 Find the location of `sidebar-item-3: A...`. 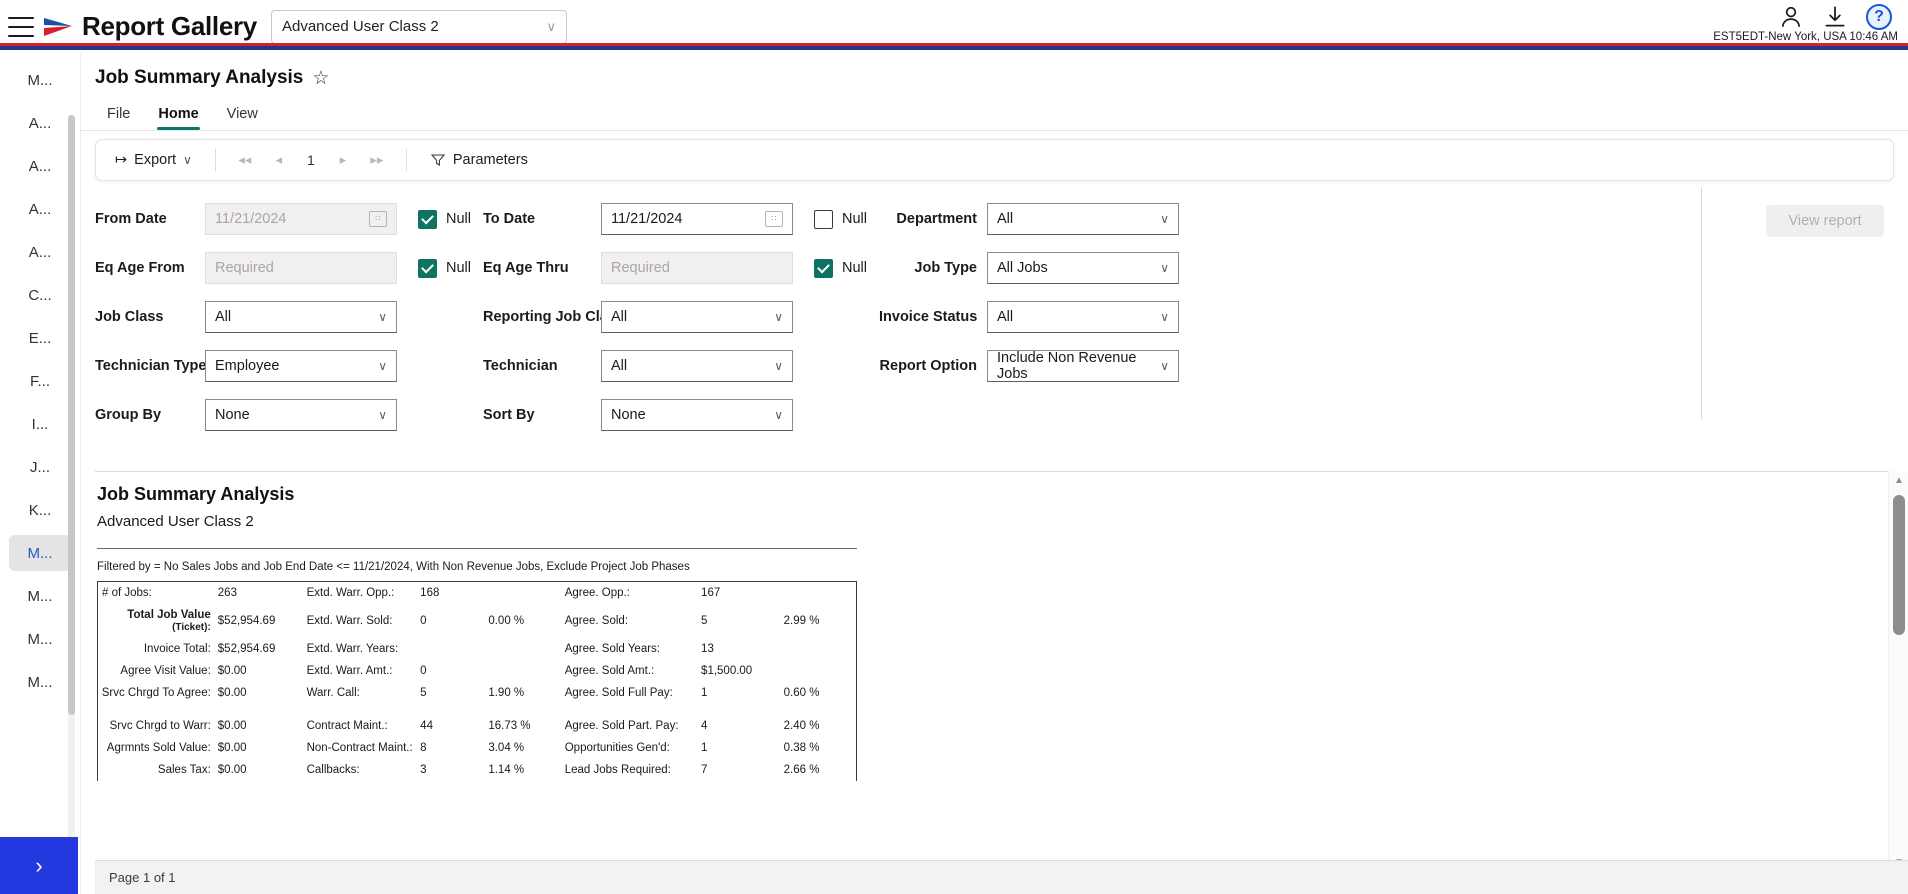

sidebar-item-3: A... is located at coordinates (40, 209).